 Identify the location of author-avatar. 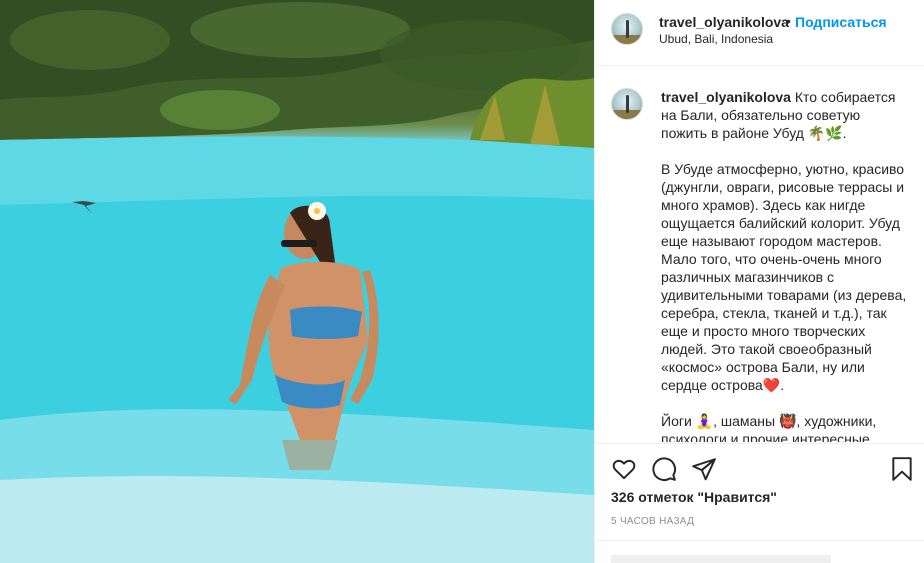
(627, 29).